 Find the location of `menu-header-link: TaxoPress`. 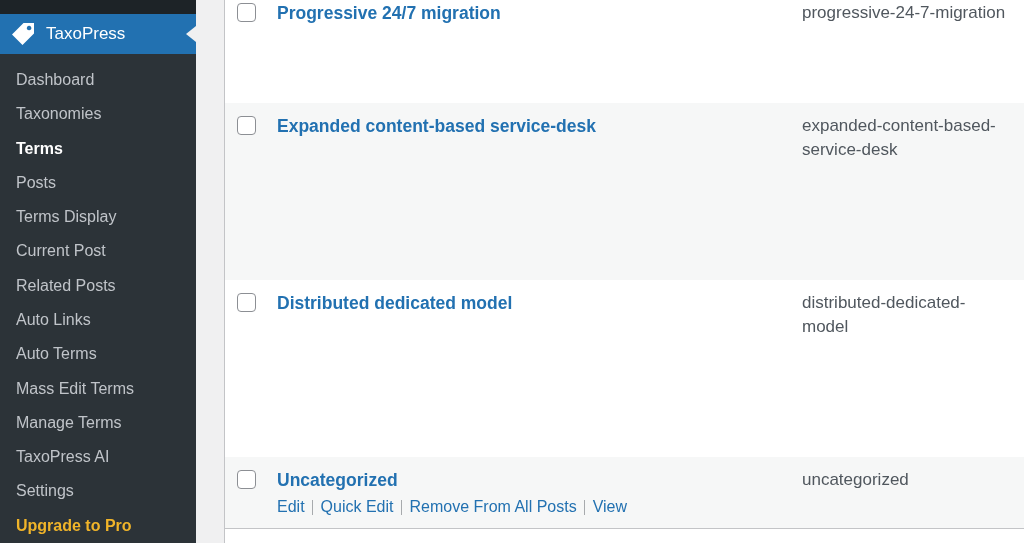

menu-header-link: TaxoPress is located at coordinates (98, 33).